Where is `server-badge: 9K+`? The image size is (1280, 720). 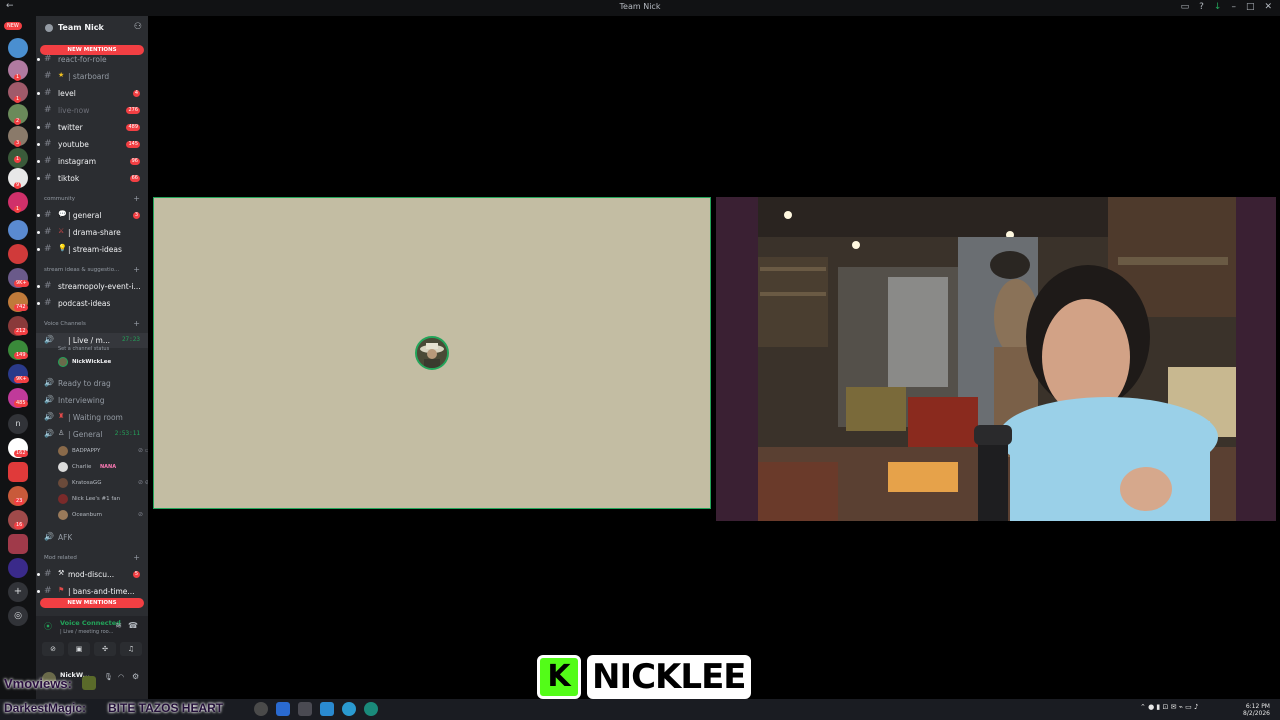 server-badge: 9K+ is located at coordinates (21, 379).